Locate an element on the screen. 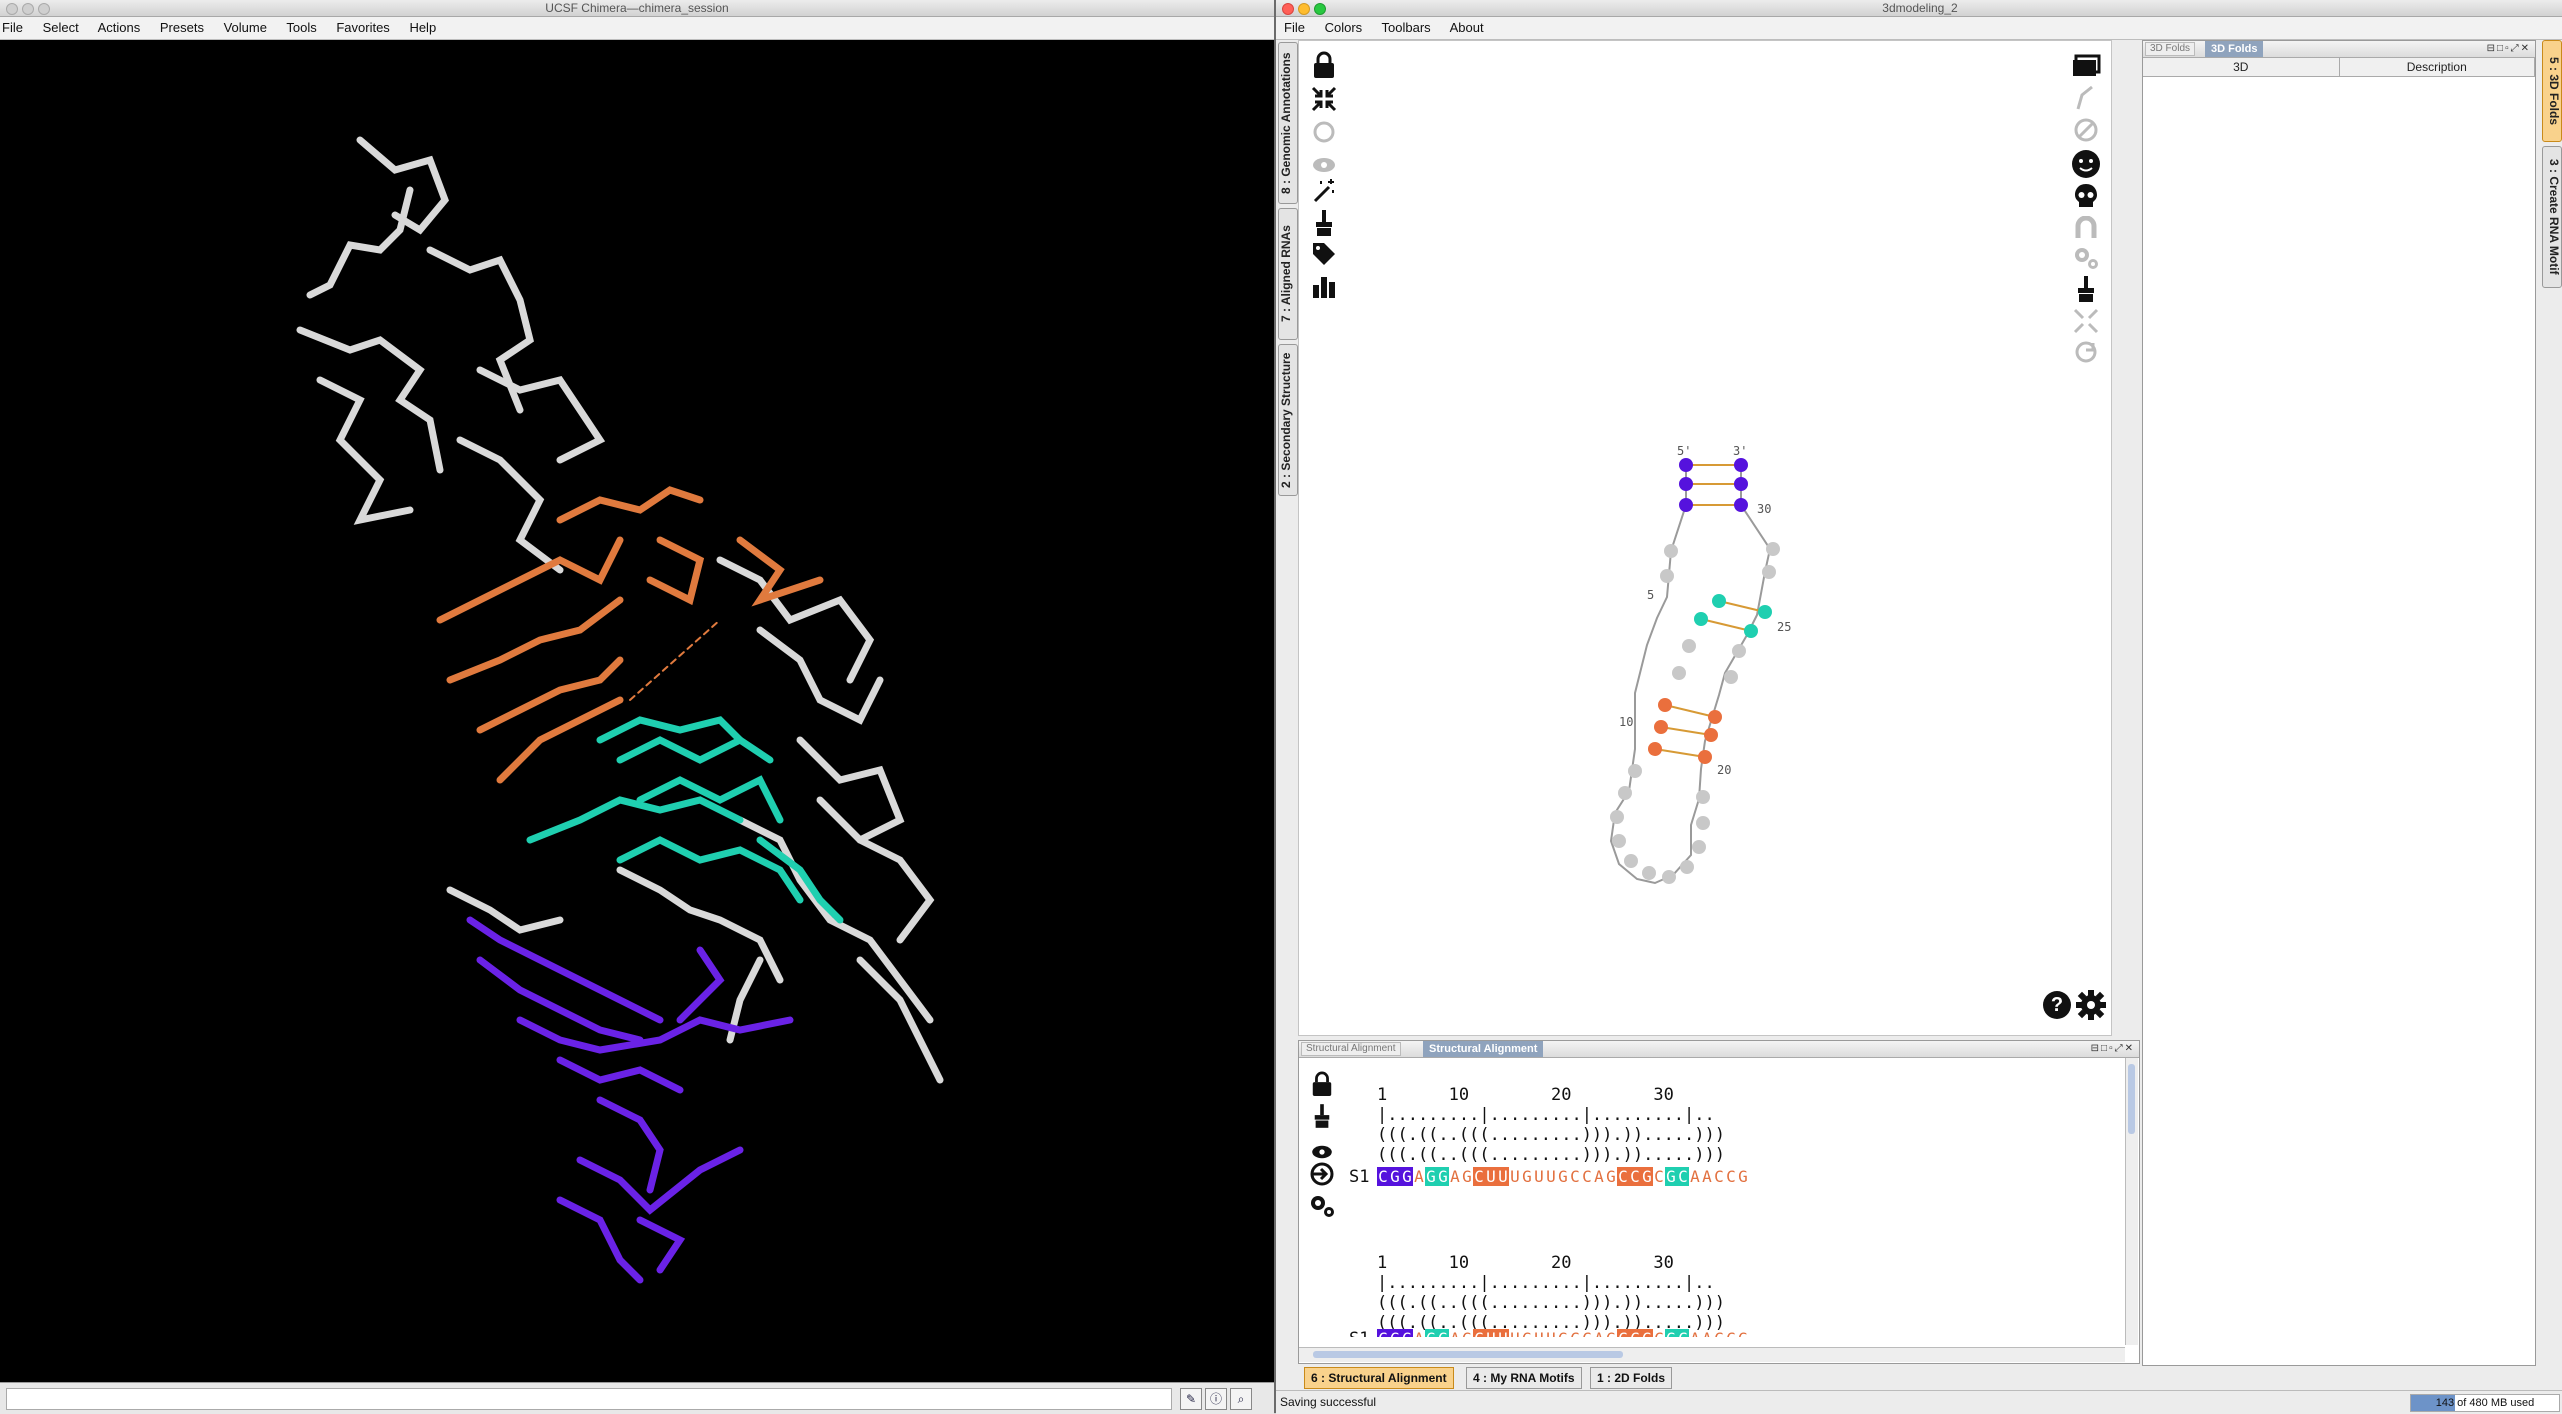  label-5prime: 5' is located at coordinates (1684, 451).